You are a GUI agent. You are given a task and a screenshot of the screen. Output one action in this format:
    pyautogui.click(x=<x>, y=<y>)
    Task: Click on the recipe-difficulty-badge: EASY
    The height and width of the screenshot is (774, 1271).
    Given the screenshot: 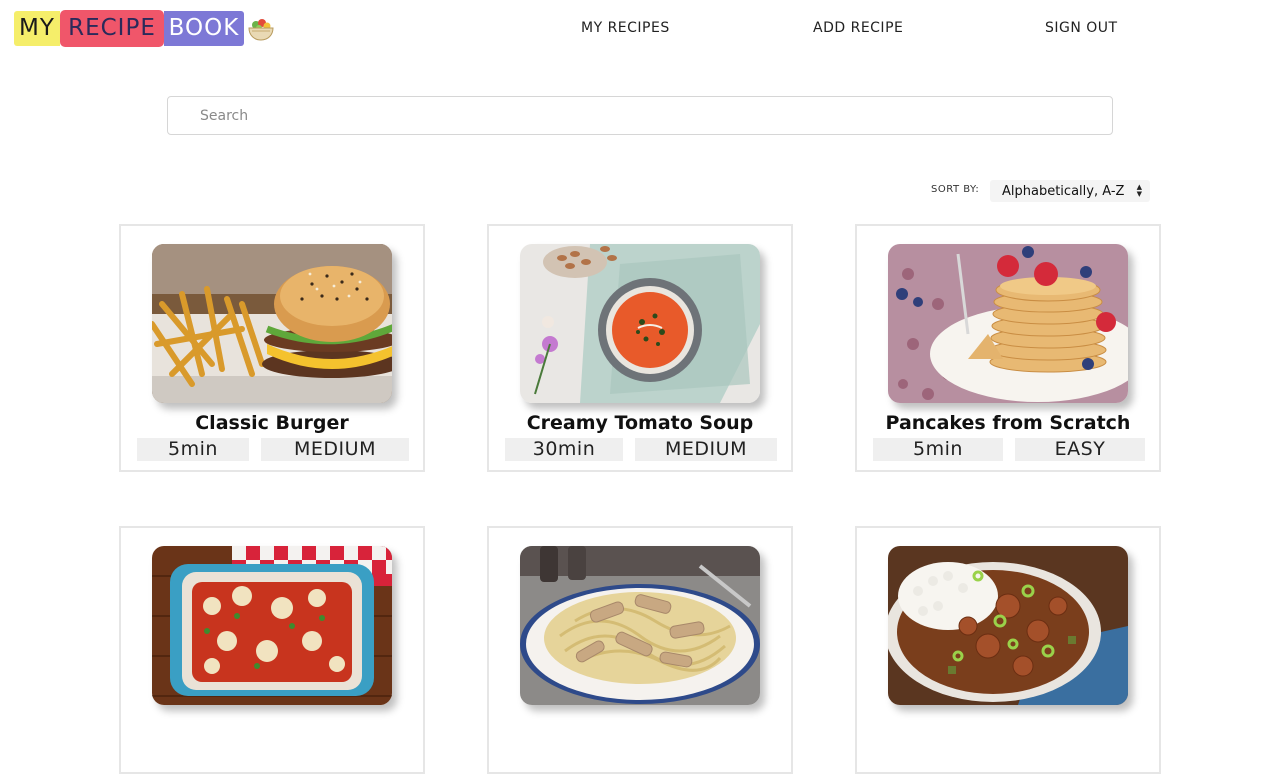 What is the action you would take?
    pyautogui.click(x=1080, y=449)
    